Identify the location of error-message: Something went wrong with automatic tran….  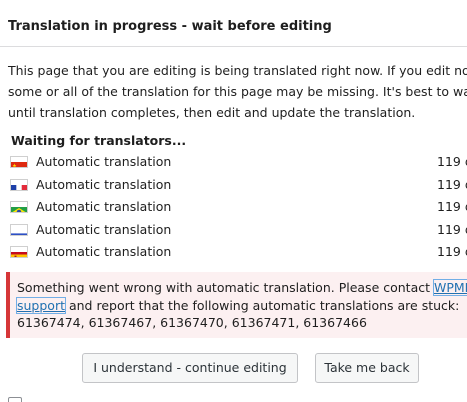
(241, 305).